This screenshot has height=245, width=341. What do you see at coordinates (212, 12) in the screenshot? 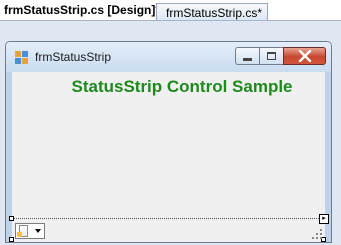
I see `tab-code: frmStatusStrip.cs*` at bounding box center [212, 12].